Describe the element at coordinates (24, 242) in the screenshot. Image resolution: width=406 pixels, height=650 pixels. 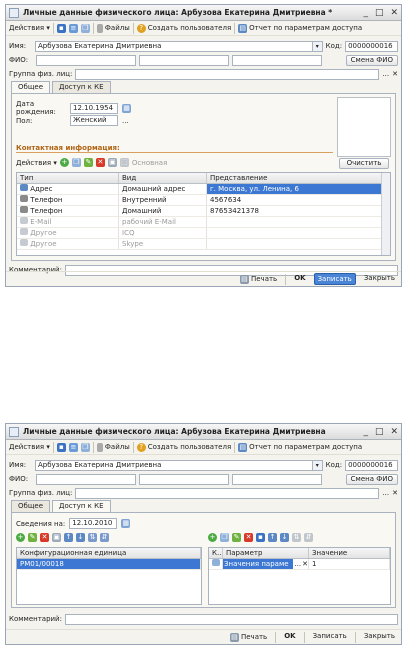
I see `other-icon` at that location.